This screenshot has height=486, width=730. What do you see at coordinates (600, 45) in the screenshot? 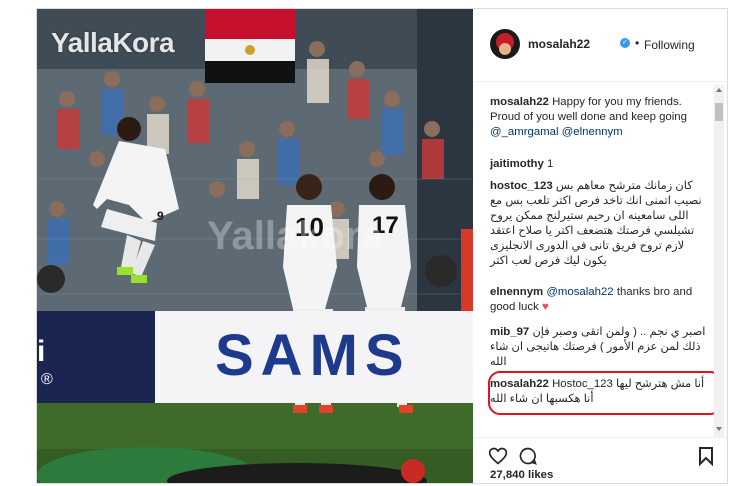
I see `post-header: mosalah22 ✓ • Following` at bounding box center [600, 45].